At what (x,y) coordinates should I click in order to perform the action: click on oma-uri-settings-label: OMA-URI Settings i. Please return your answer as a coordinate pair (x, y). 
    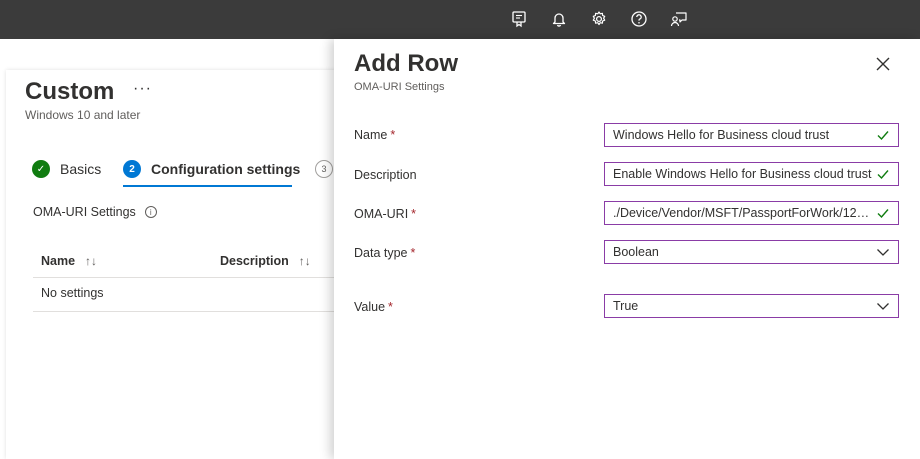
    Looking at the image, I should click on (95, 212).